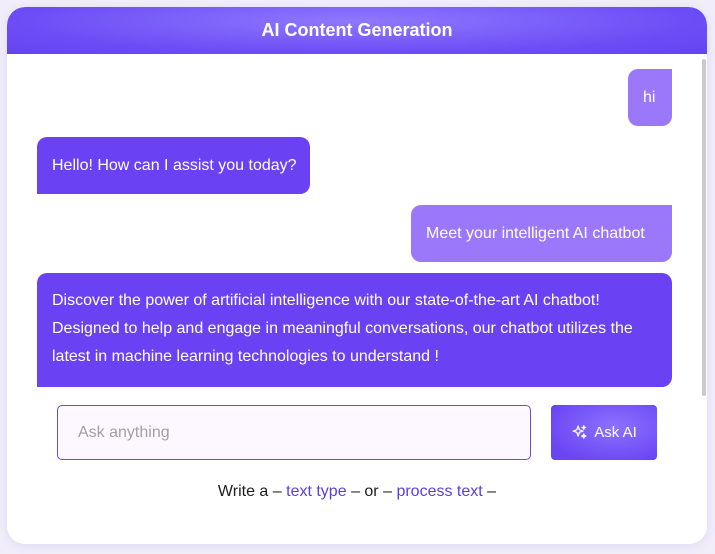 This screenshot has height=554, width=715. I want to click on user-message: hi, so click(650, 97).